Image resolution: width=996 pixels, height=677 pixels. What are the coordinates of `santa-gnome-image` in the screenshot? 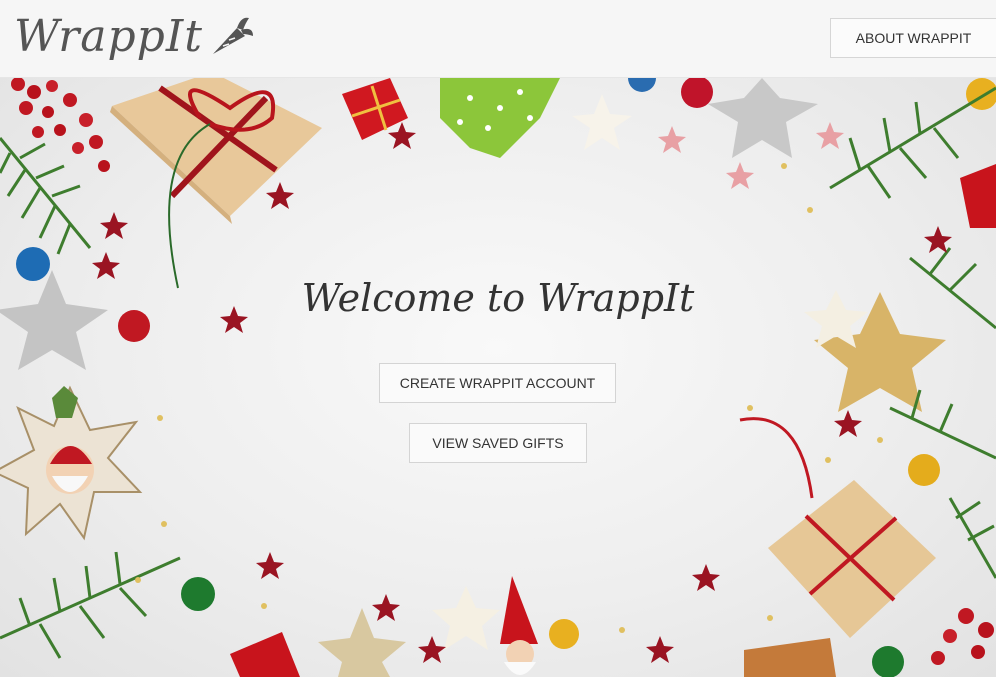 It's located at (519, 625).